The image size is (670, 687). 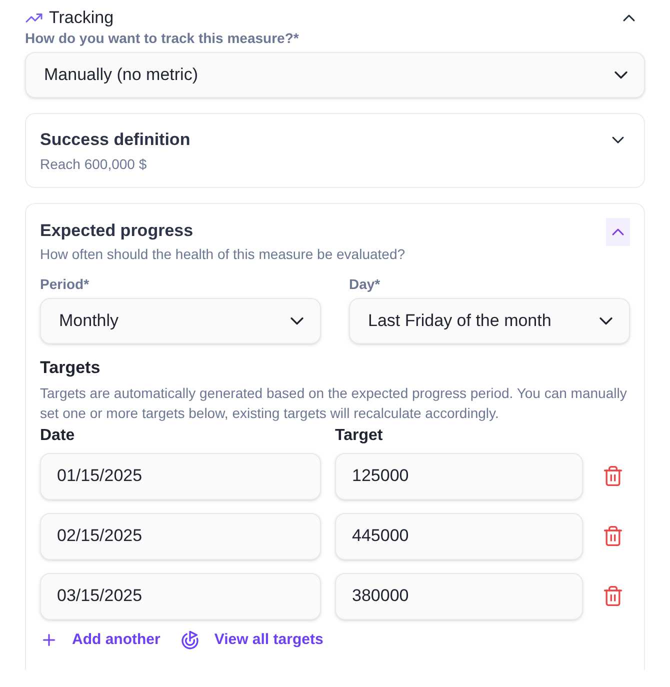 What do you see at coordinates (459, 476) in the screenshot?
I see `target-field: 125000` at bounding box center [459, 476].